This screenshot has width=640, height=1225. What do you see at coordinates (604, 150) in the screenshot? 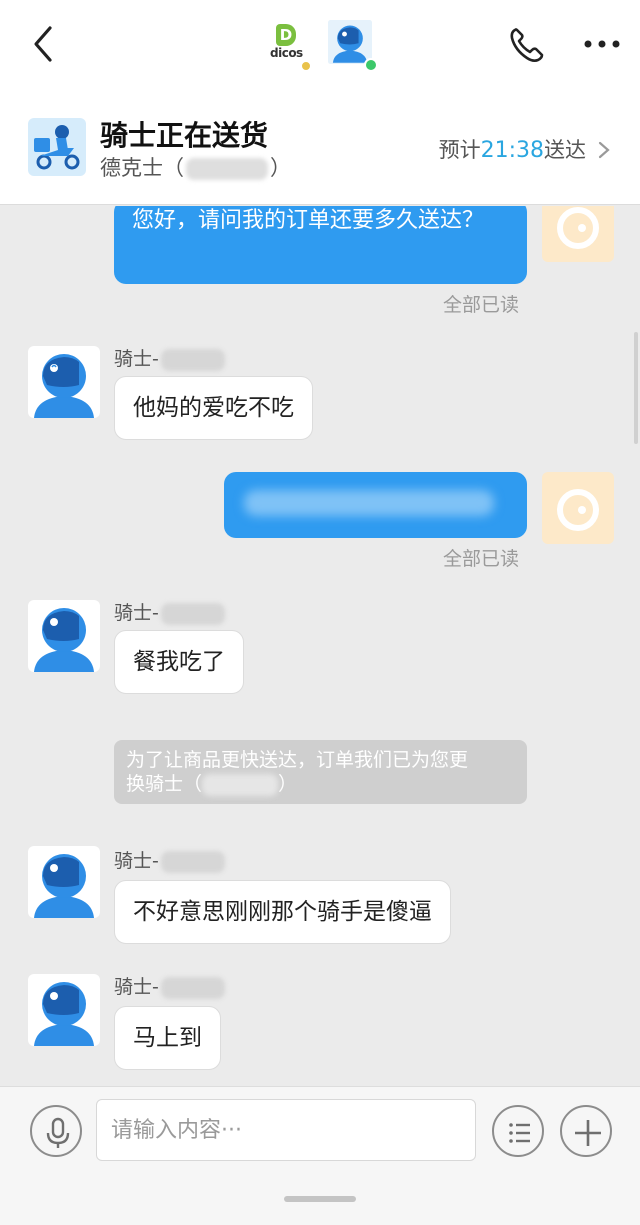
I see `chevron-right-icon` at bounding box center [604, 150].